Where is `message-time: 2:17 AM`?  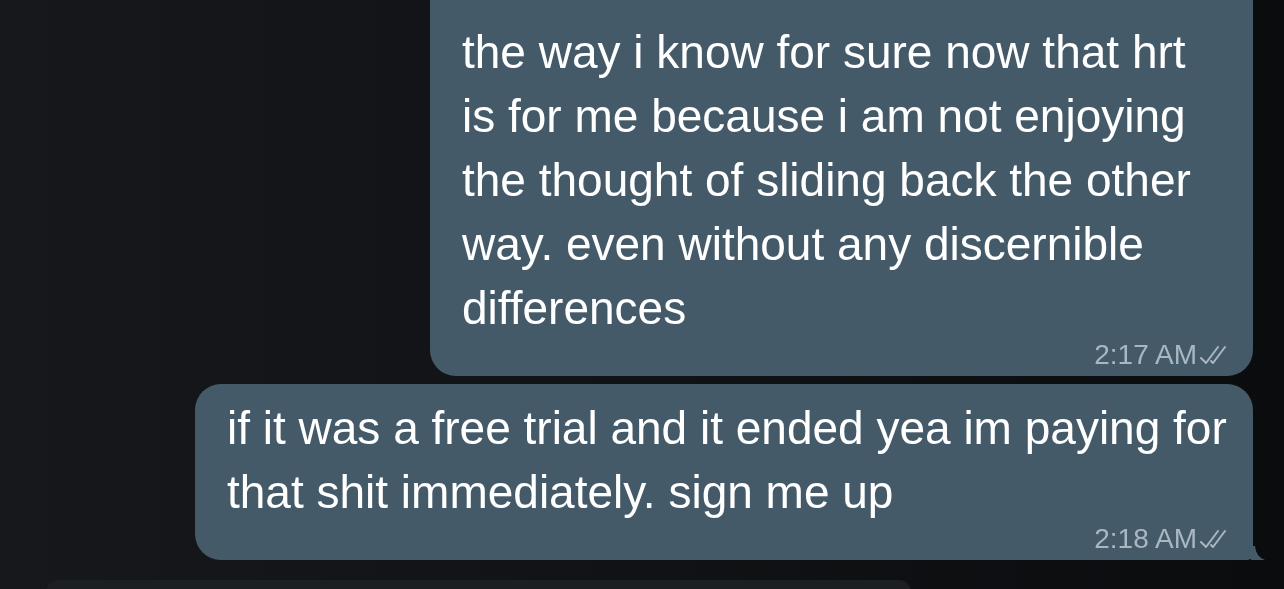 message-time: 2:17 AM is located at coordinates (1145, 355).